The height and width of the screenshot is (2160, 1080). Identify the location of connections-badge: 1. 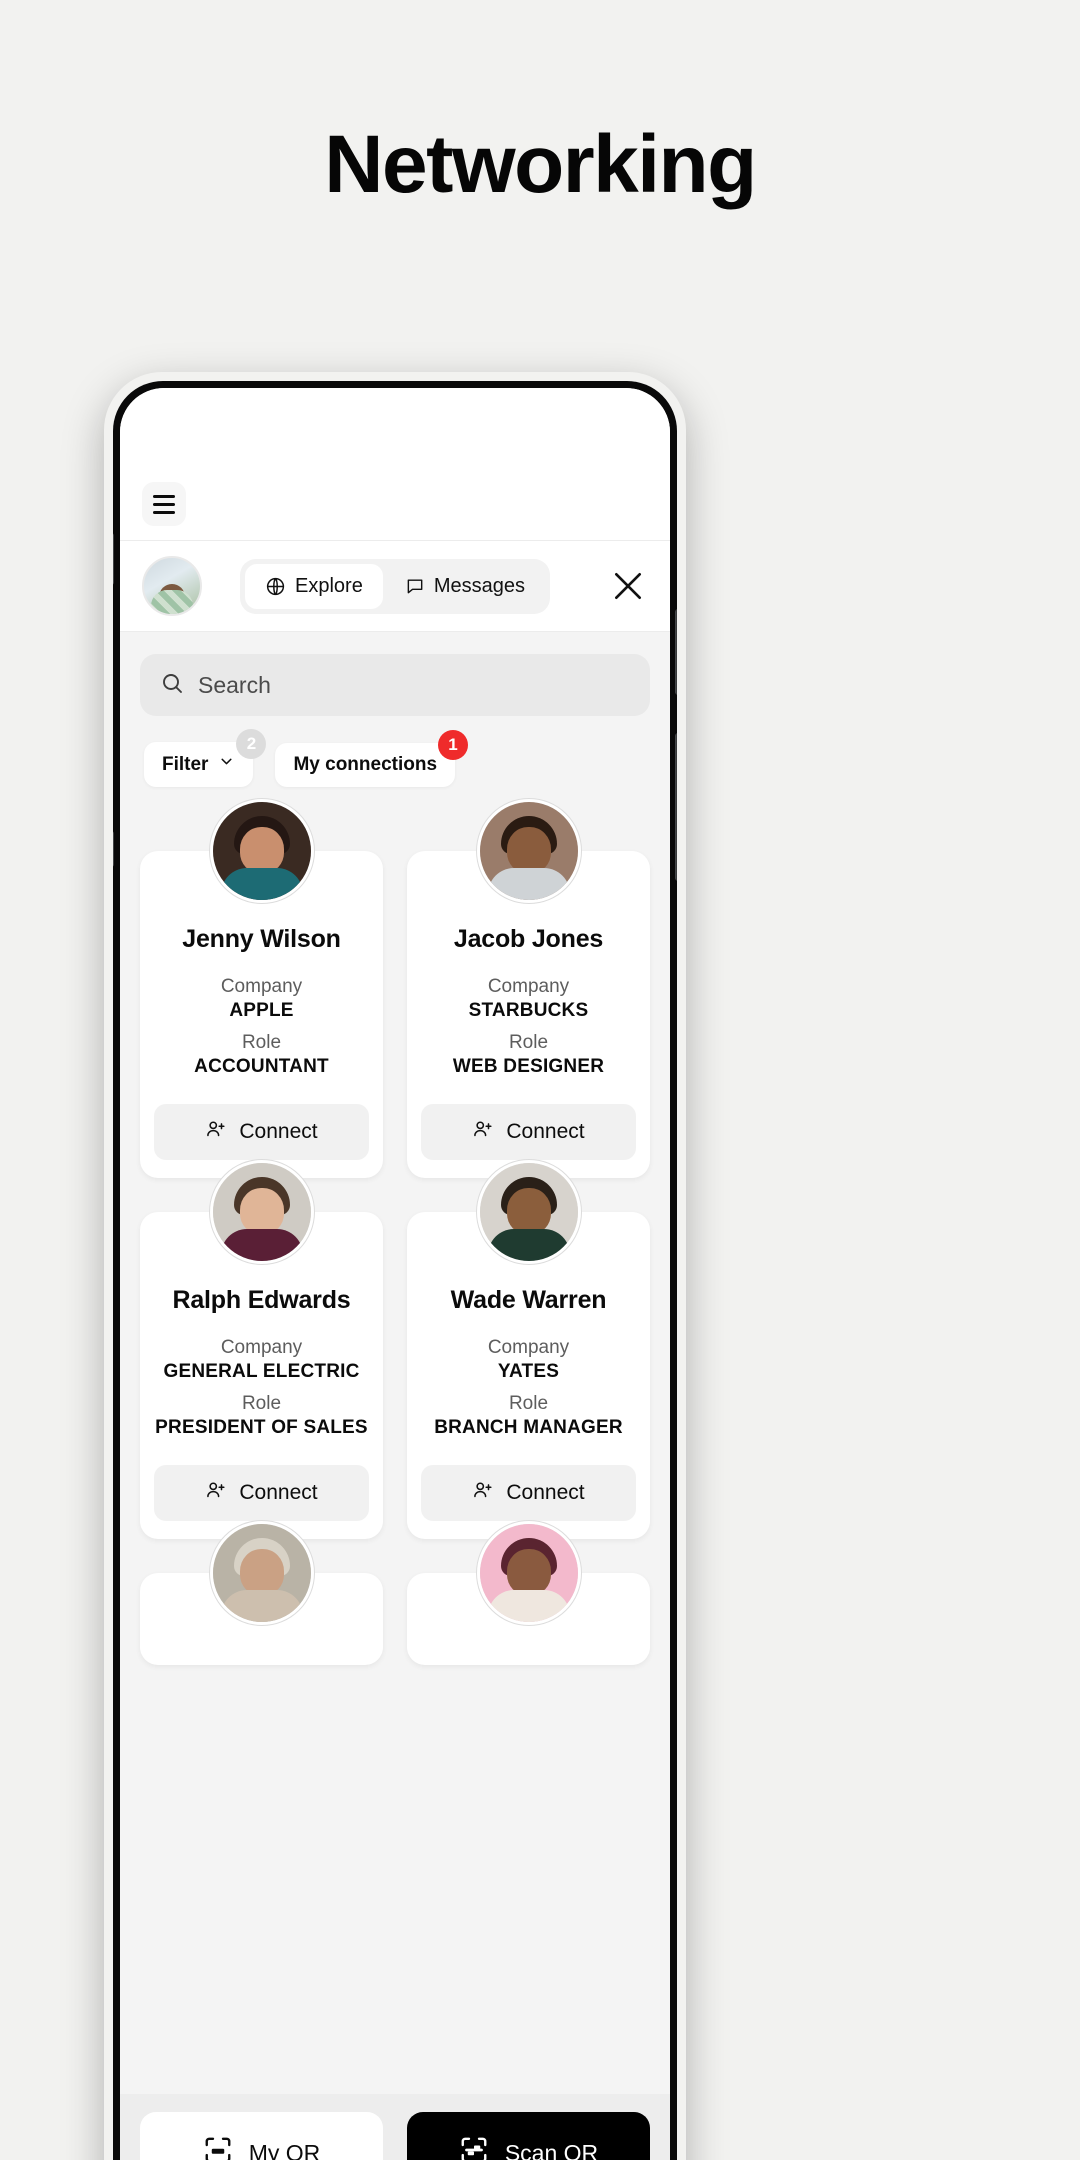
(453, 744).